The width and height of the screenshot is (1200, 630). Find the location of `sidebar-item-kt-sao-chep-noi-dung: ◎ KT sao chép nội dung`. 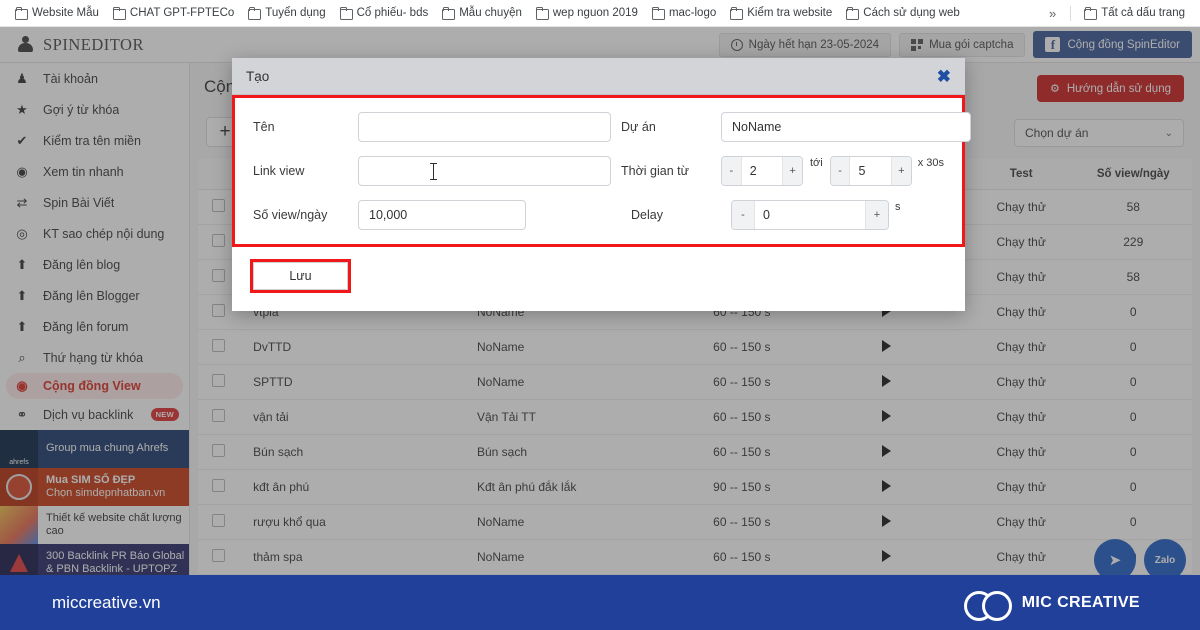

sidebar-item-kt-sao-chep-noi-dung: ◎ KT sao chép nội dung is located at coordinates (94, 233).